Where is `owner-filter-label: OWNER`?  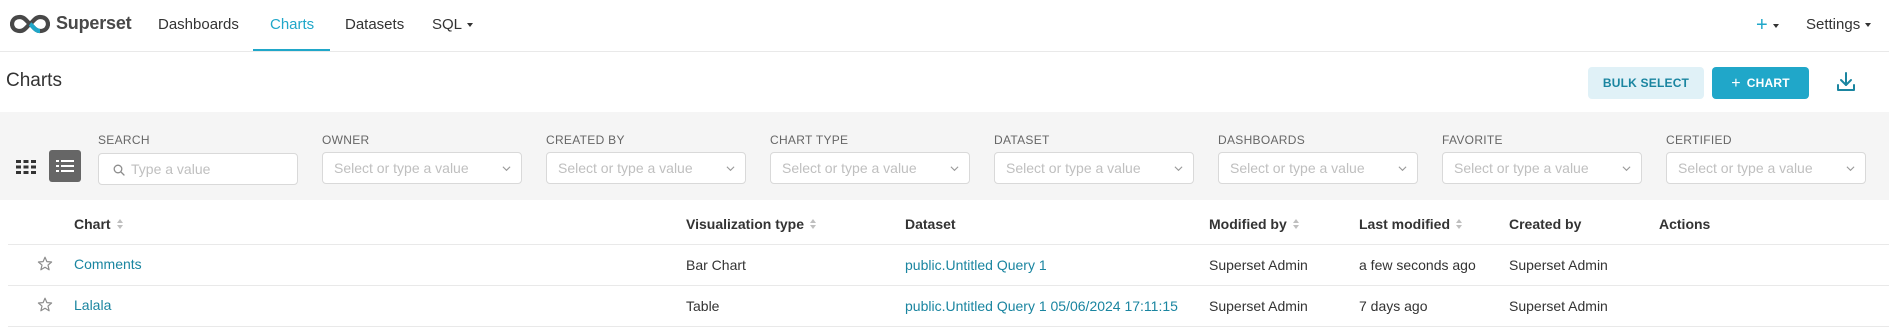
owner-filter-label: OWNER is located at coordinates (346, 140).